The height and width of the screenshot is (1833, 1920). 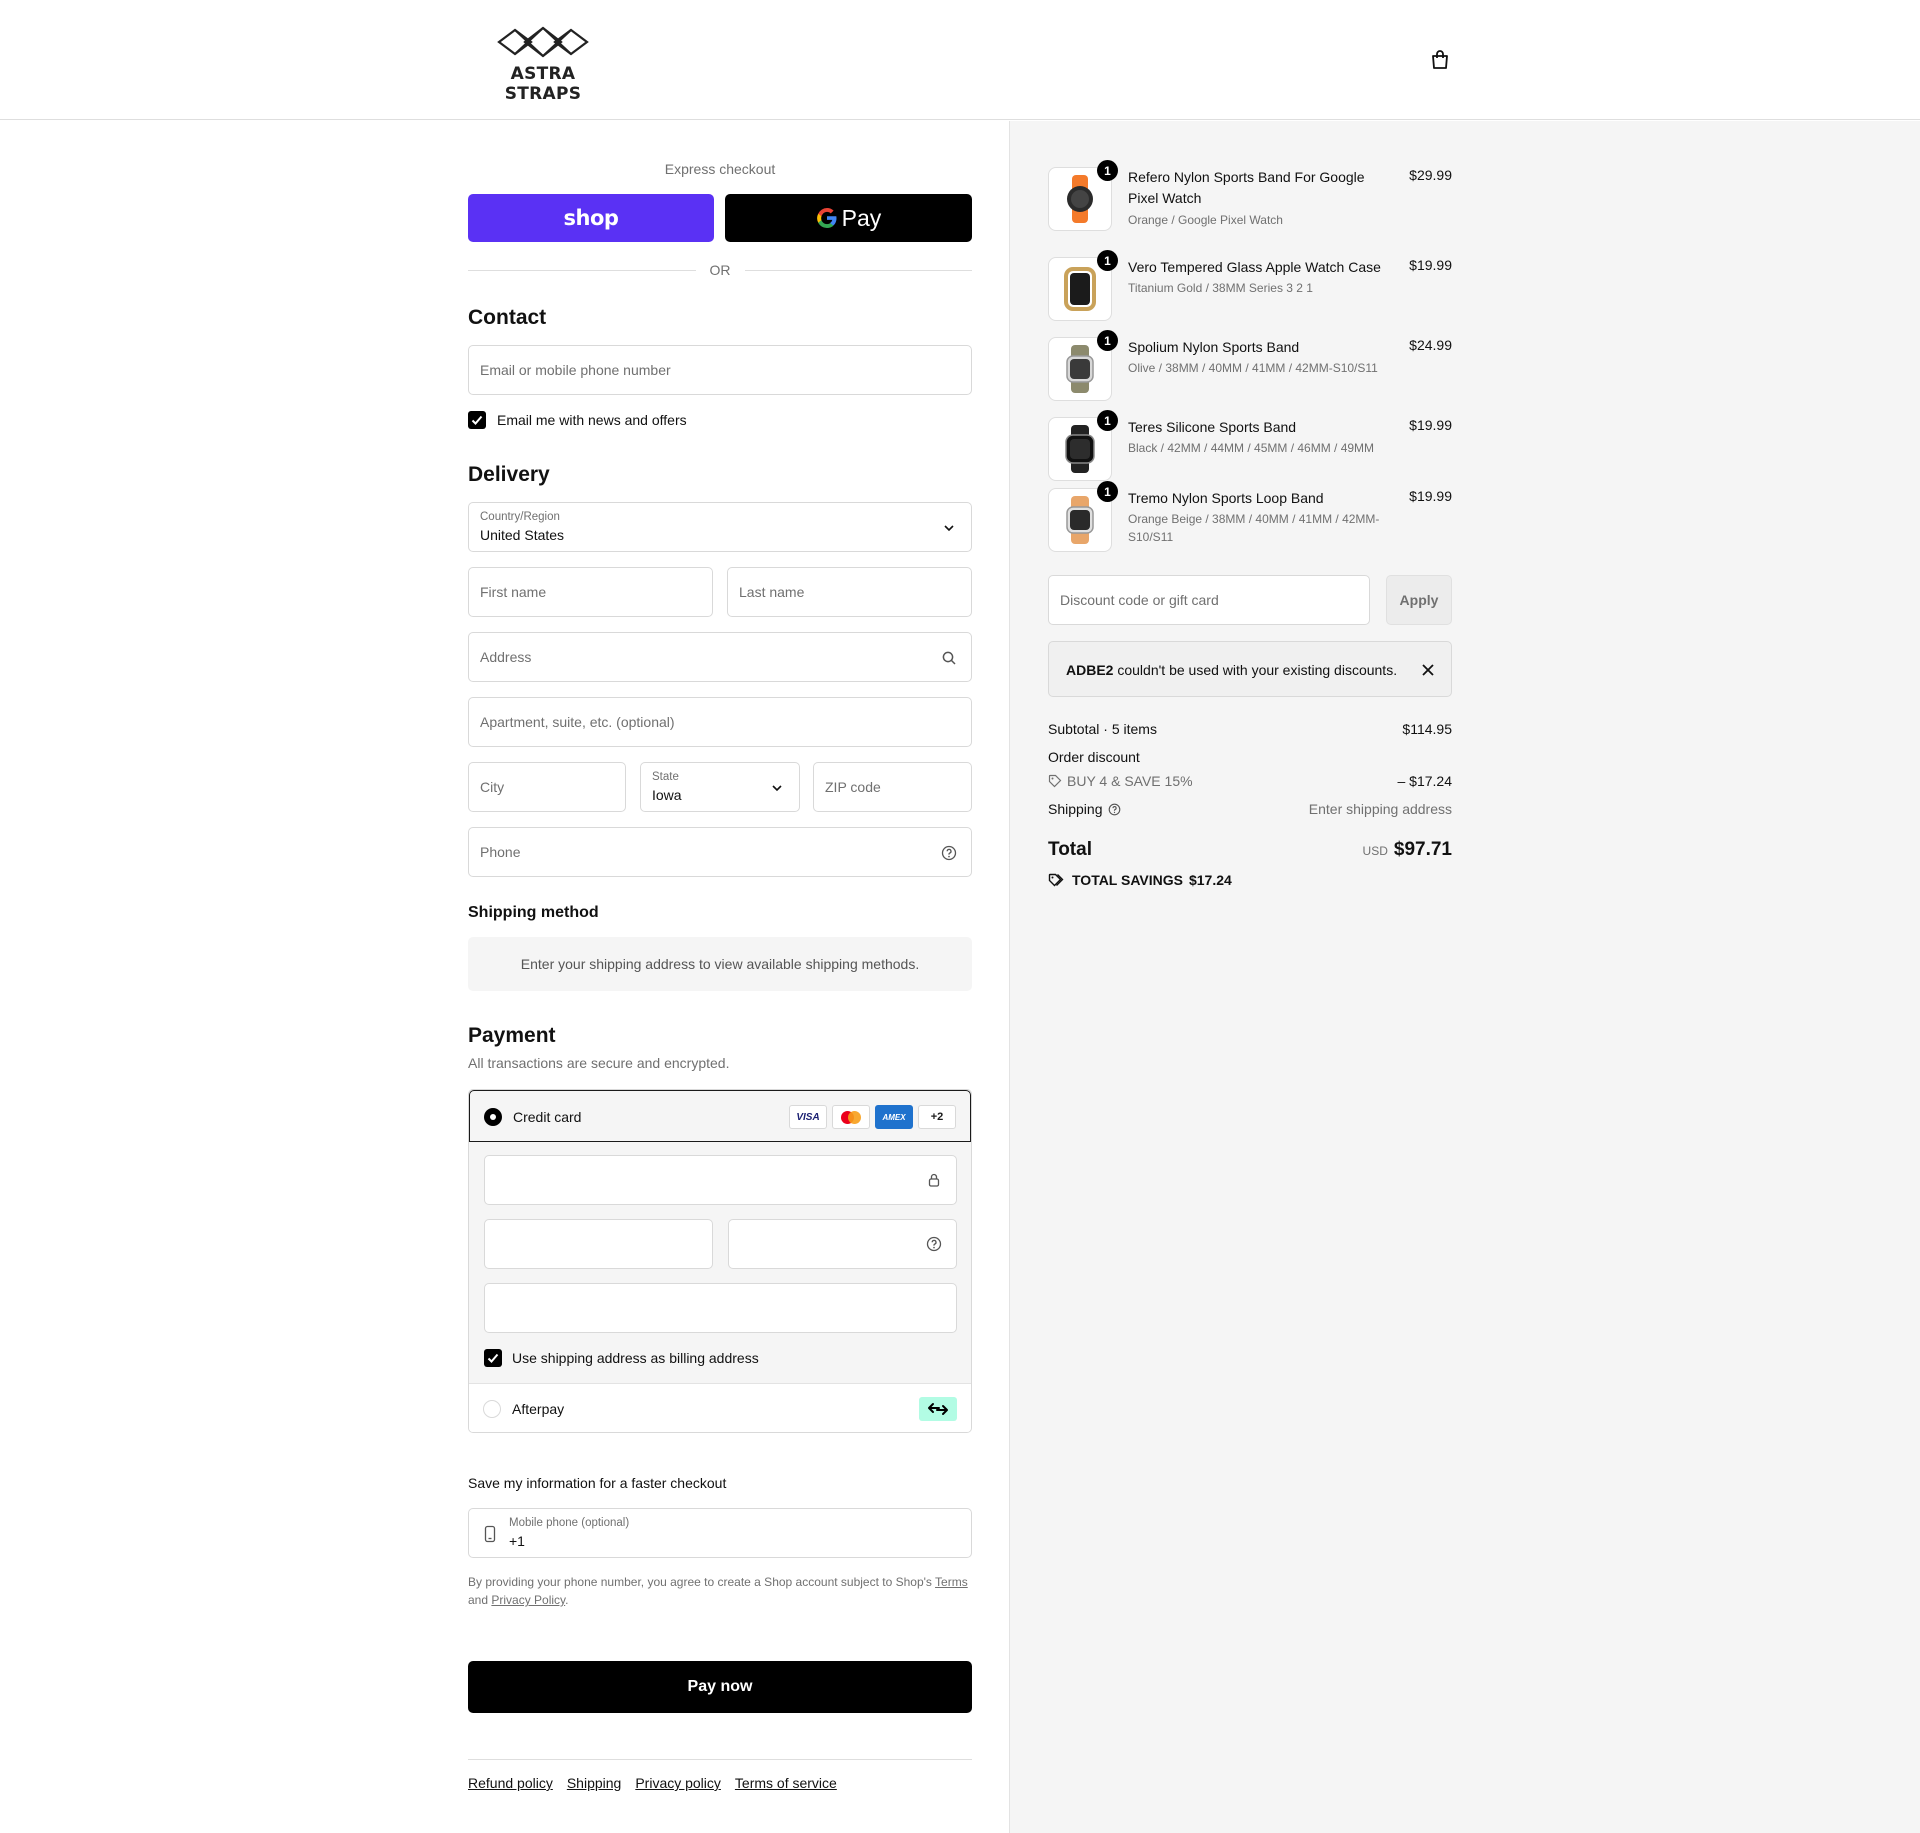 I want to click on shopping-bag-icon, so click(x=1440, y=60).